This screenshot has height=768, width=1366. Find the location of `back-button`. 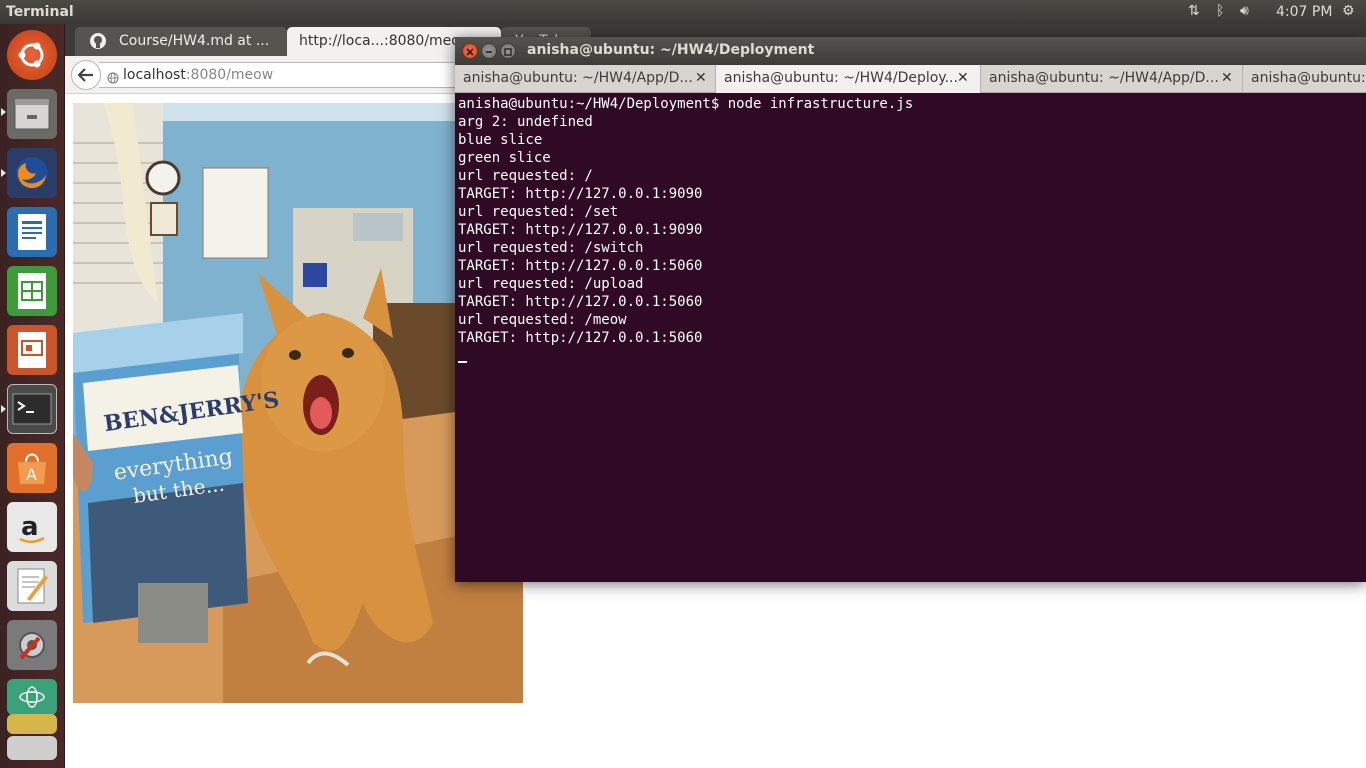

back-button is located at coordinates (86, 75).